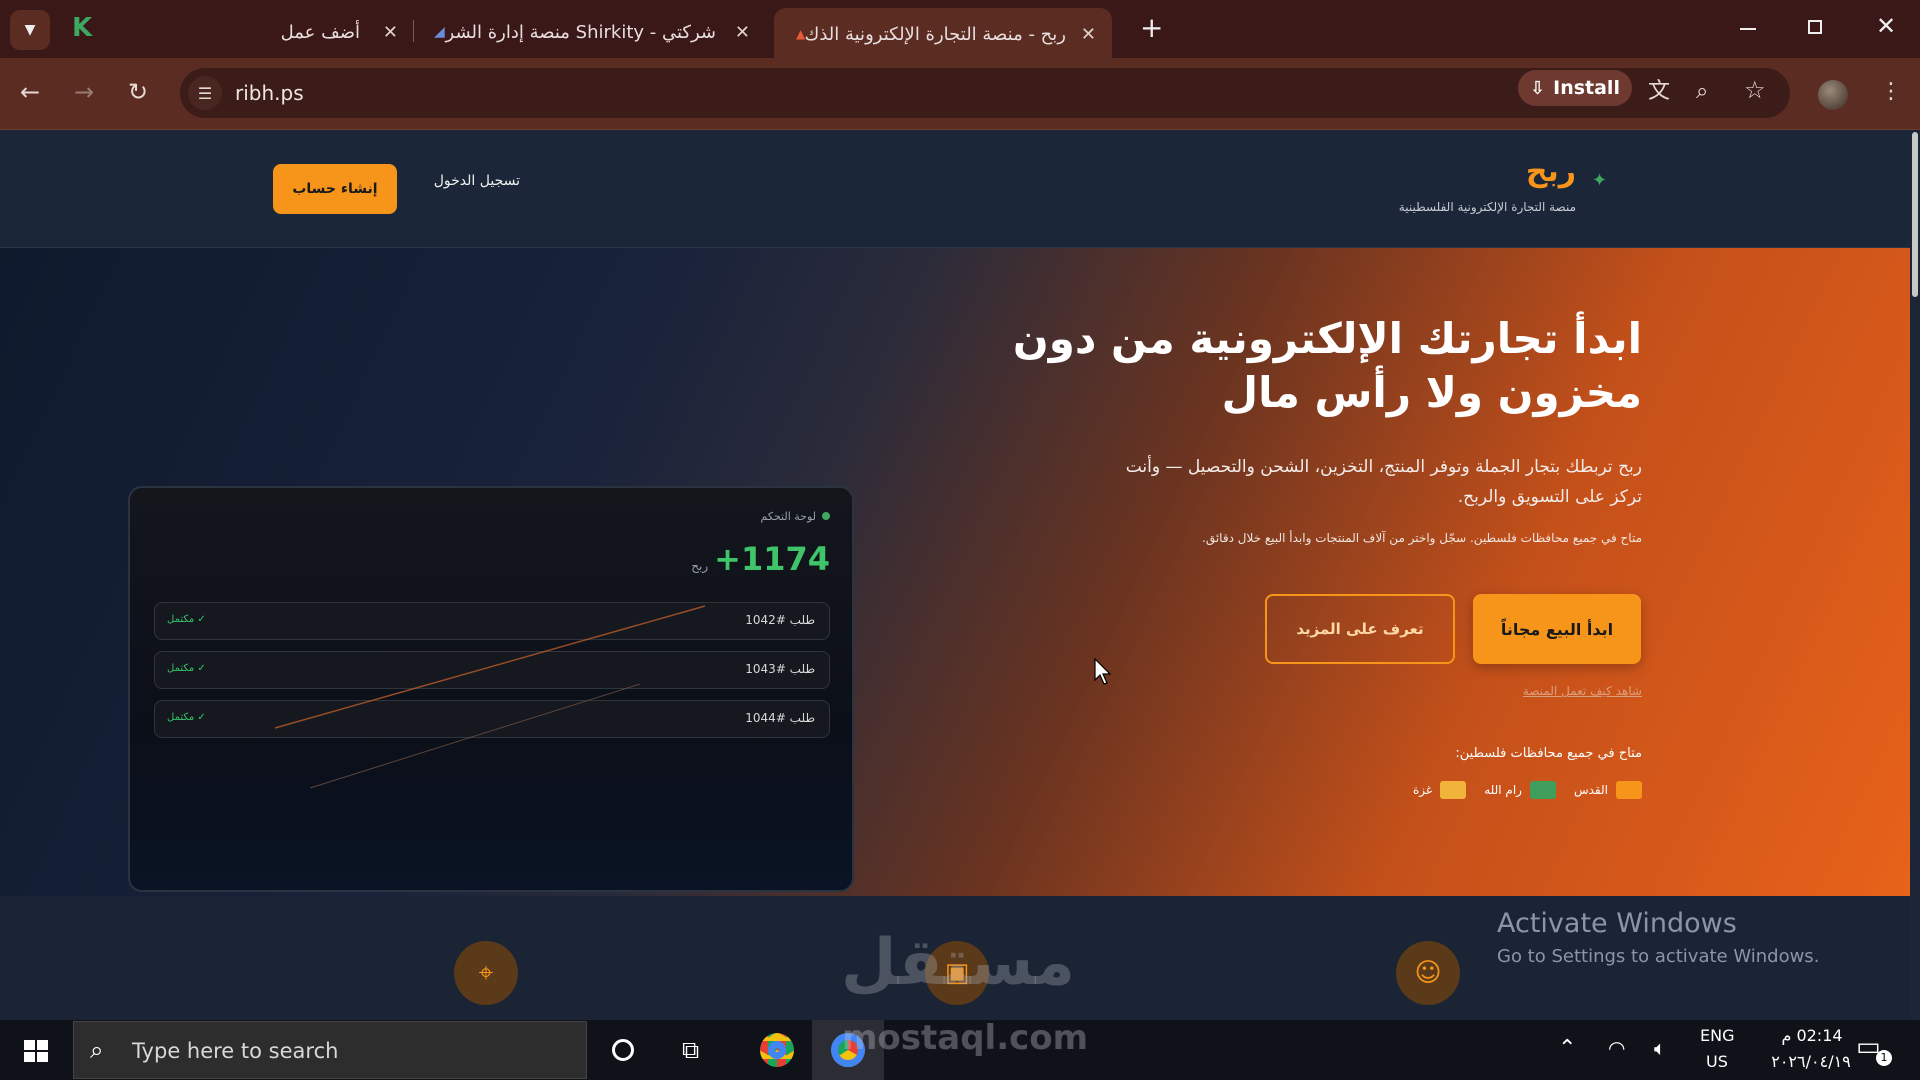  I want to click on tab-divider, so click(413, 31).